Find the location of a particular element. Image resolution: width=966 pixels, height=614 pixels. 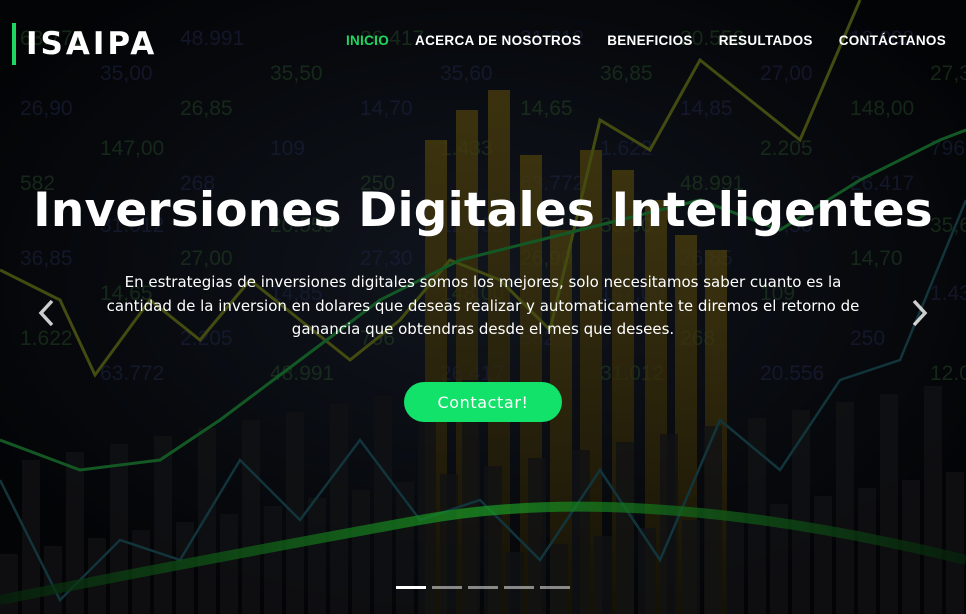

nav-item-acerca: ACERCA DE NOSOTROS is located at coordinates (498, 40).